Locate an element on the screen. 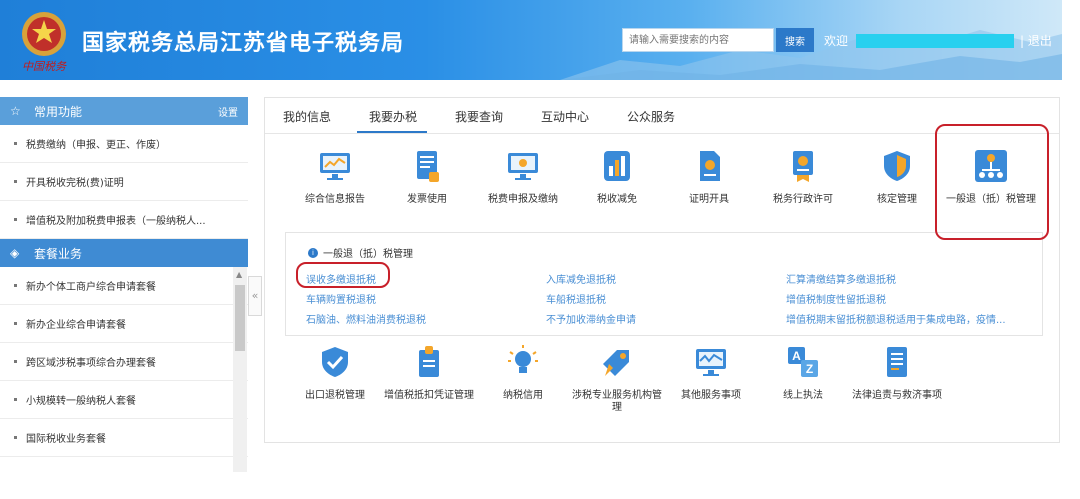  signature-mark: 中国税务 is located at coordinates (44, 66).